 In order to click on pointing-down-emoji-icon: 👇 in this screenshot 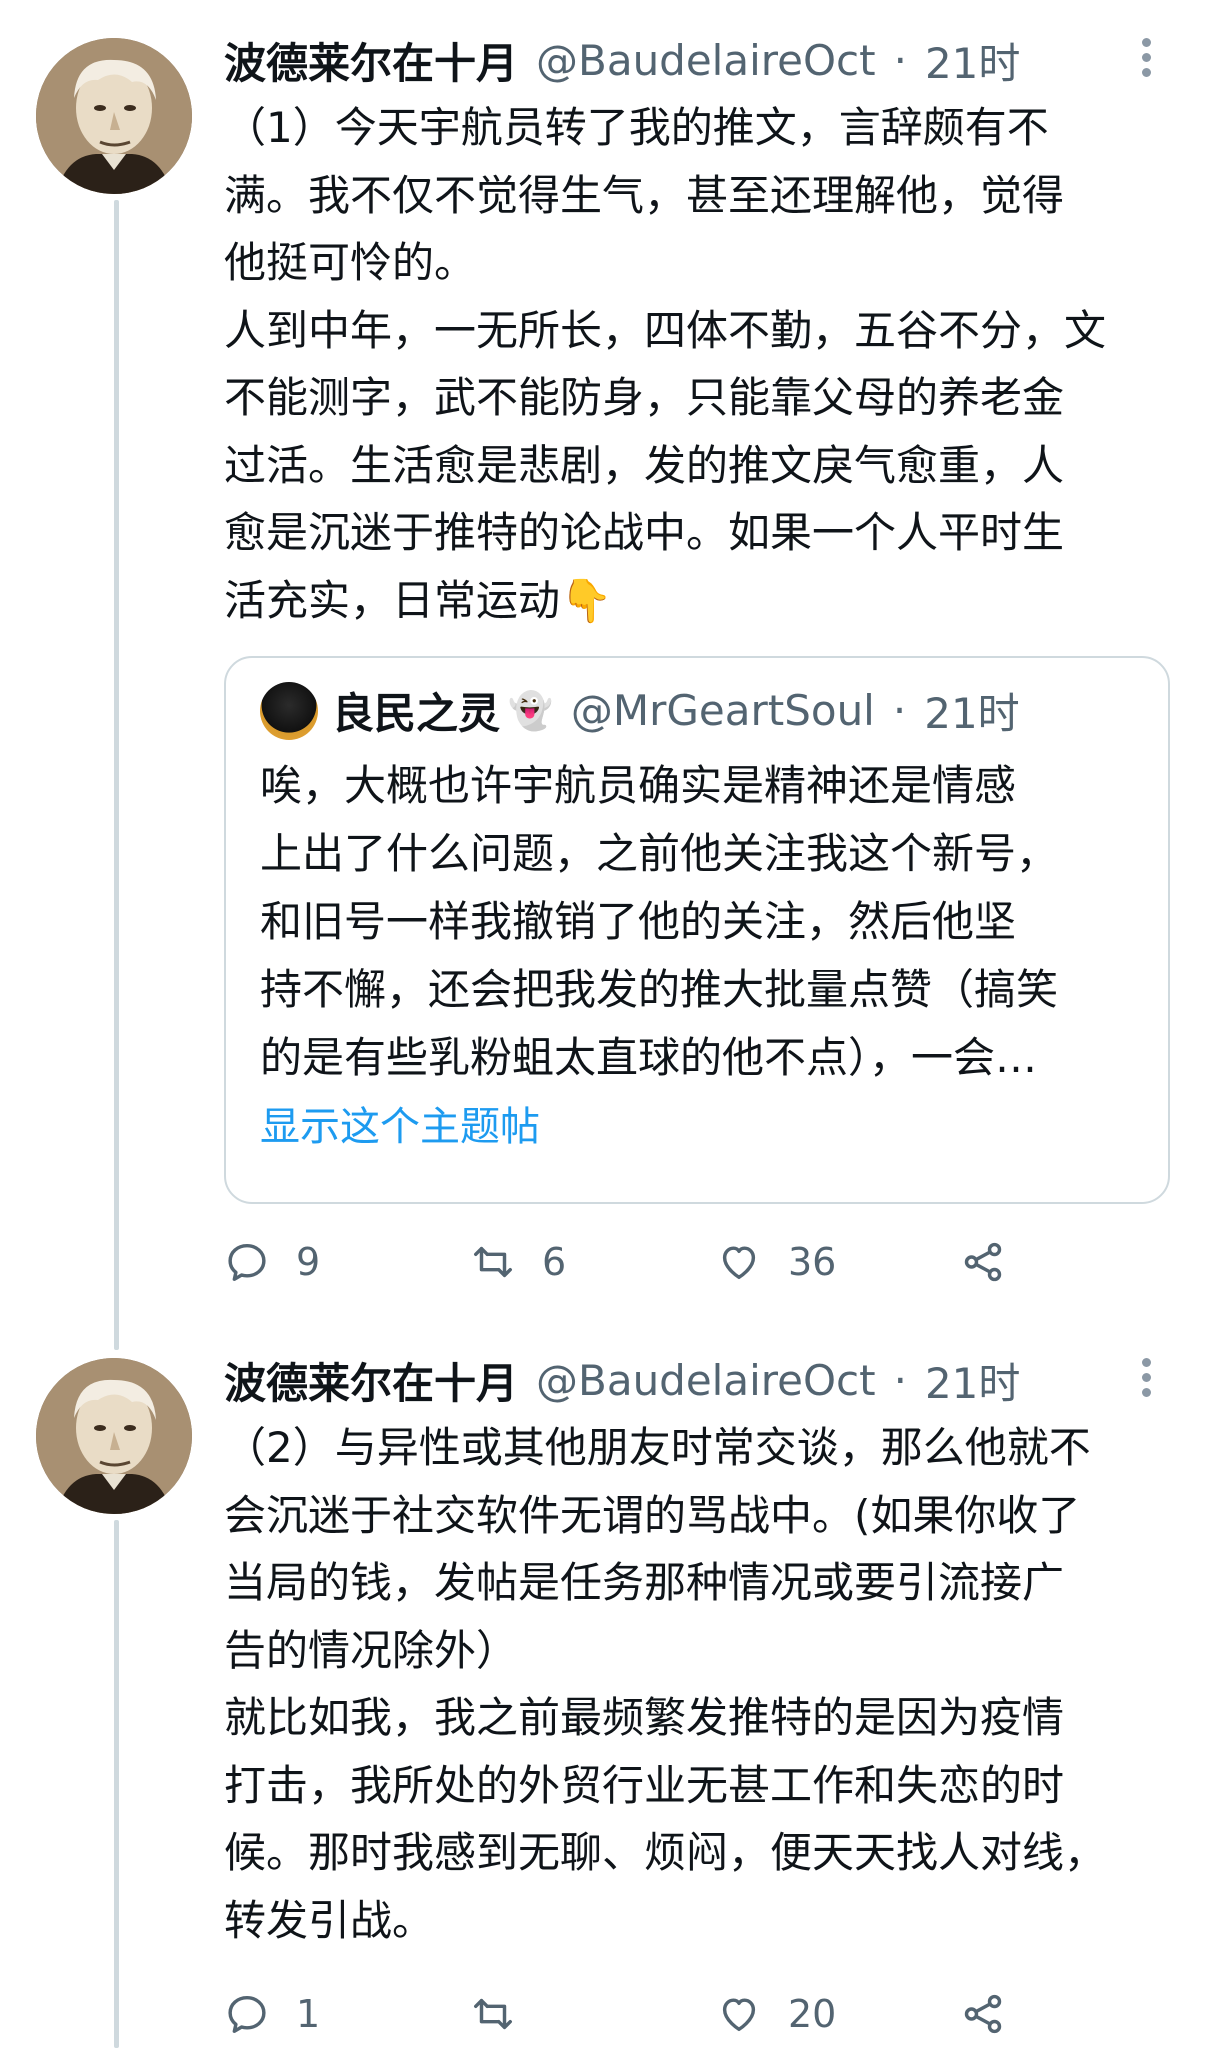, I will do `click(586, 600)`.